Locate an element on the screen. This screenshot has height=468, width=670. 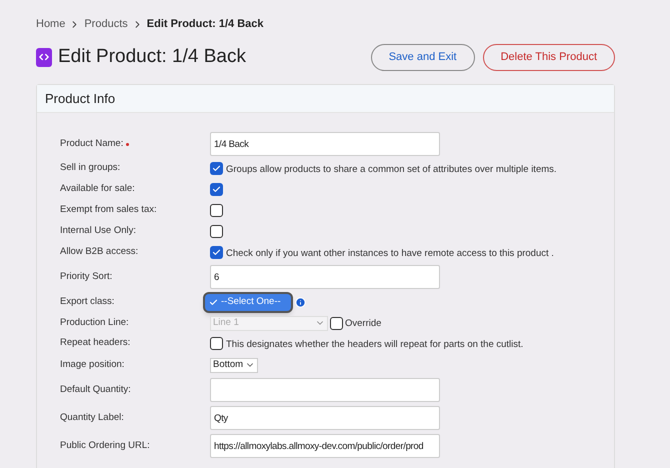
breadcrumb-current: Edit Product: 1/4 Back is located at coordinates (205, 24).